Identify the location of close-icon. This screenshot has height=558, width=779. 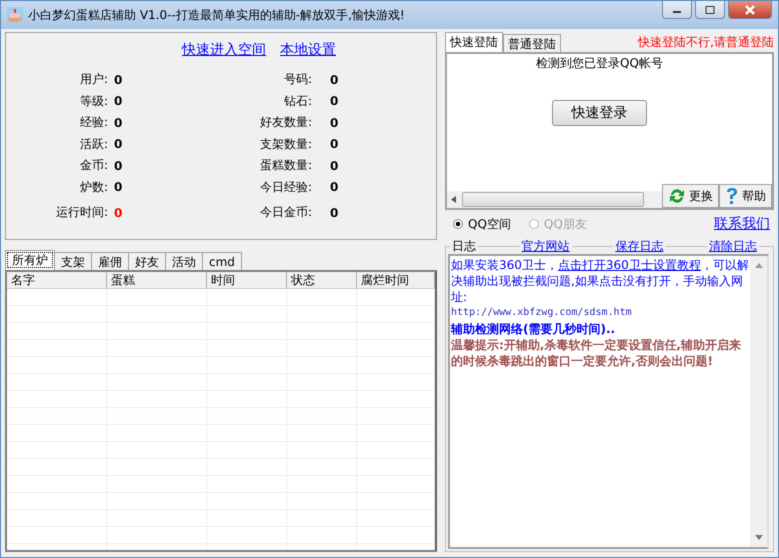
(750, 9).